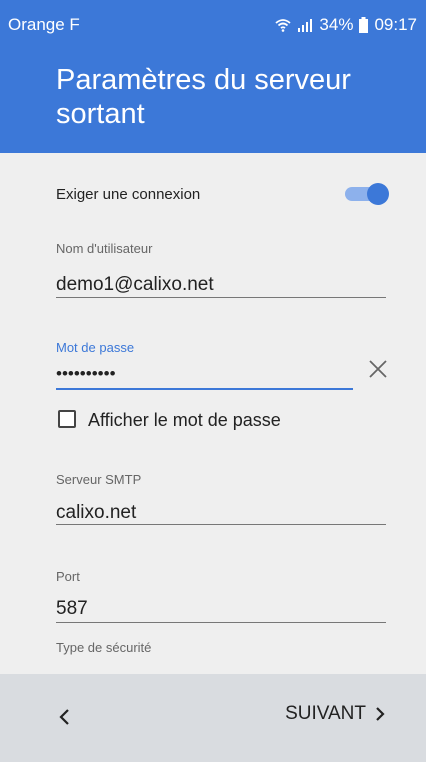 The image size is (426, 762). Describe the element at coordinates (380, 714) in the screenshot. I see `chevron-right-icon` at that location.